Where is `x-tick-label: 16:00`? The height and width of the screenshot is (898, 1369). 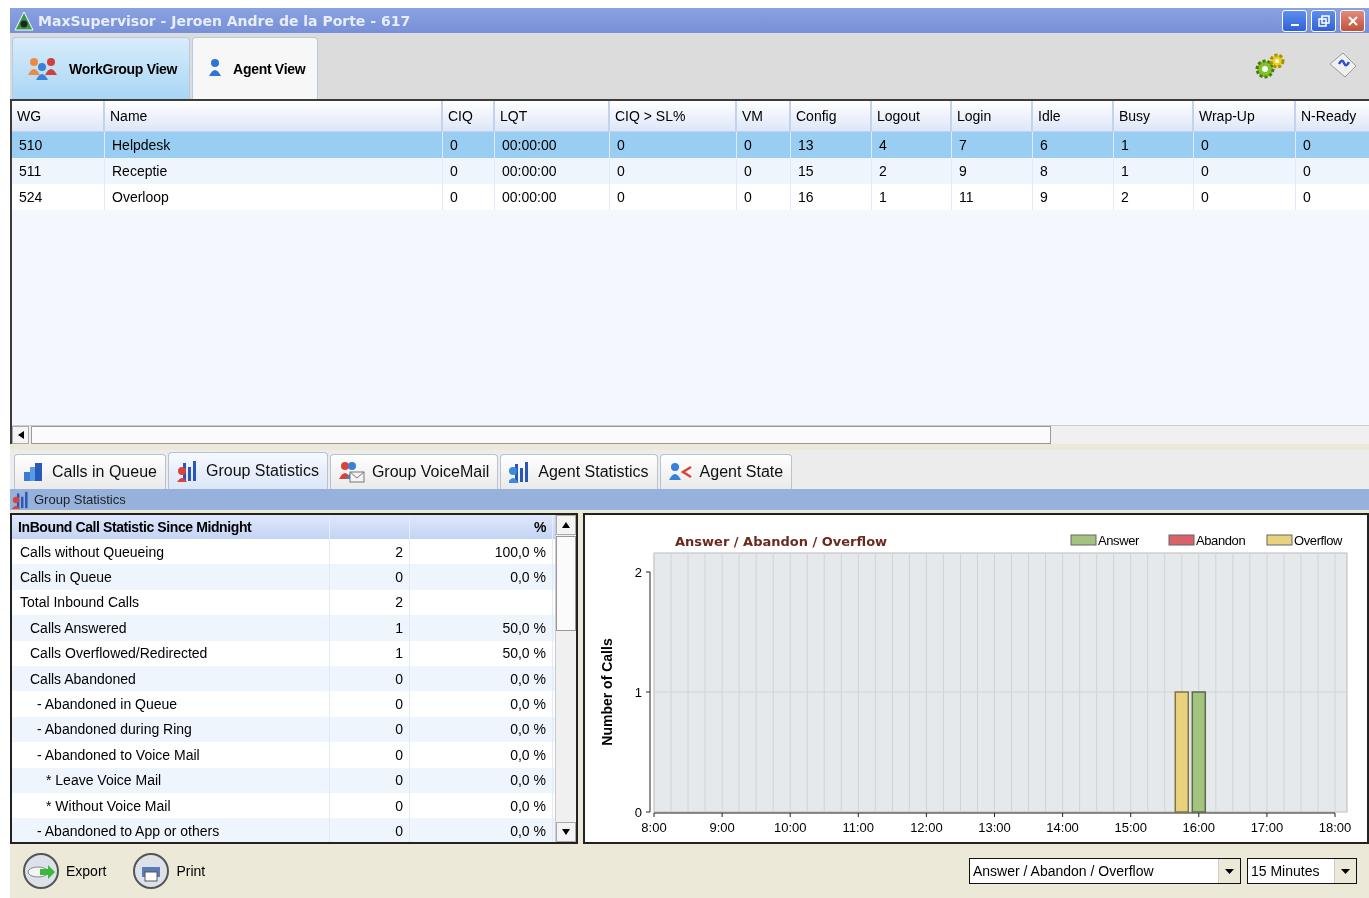 x-tick-label: 16:00 is located at coordinates (1199, 827).